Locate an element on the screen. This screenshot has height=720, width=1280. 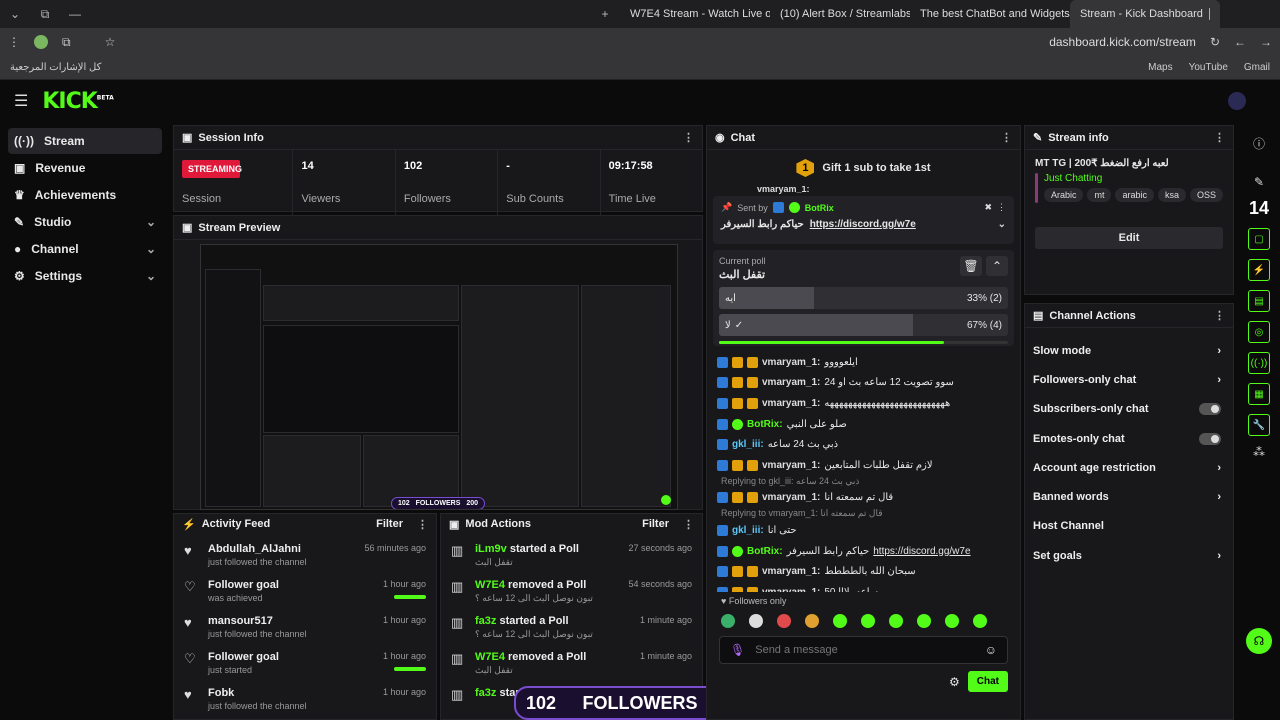
wrench-icon: 🔧 is located at coordinates (1259, 425).